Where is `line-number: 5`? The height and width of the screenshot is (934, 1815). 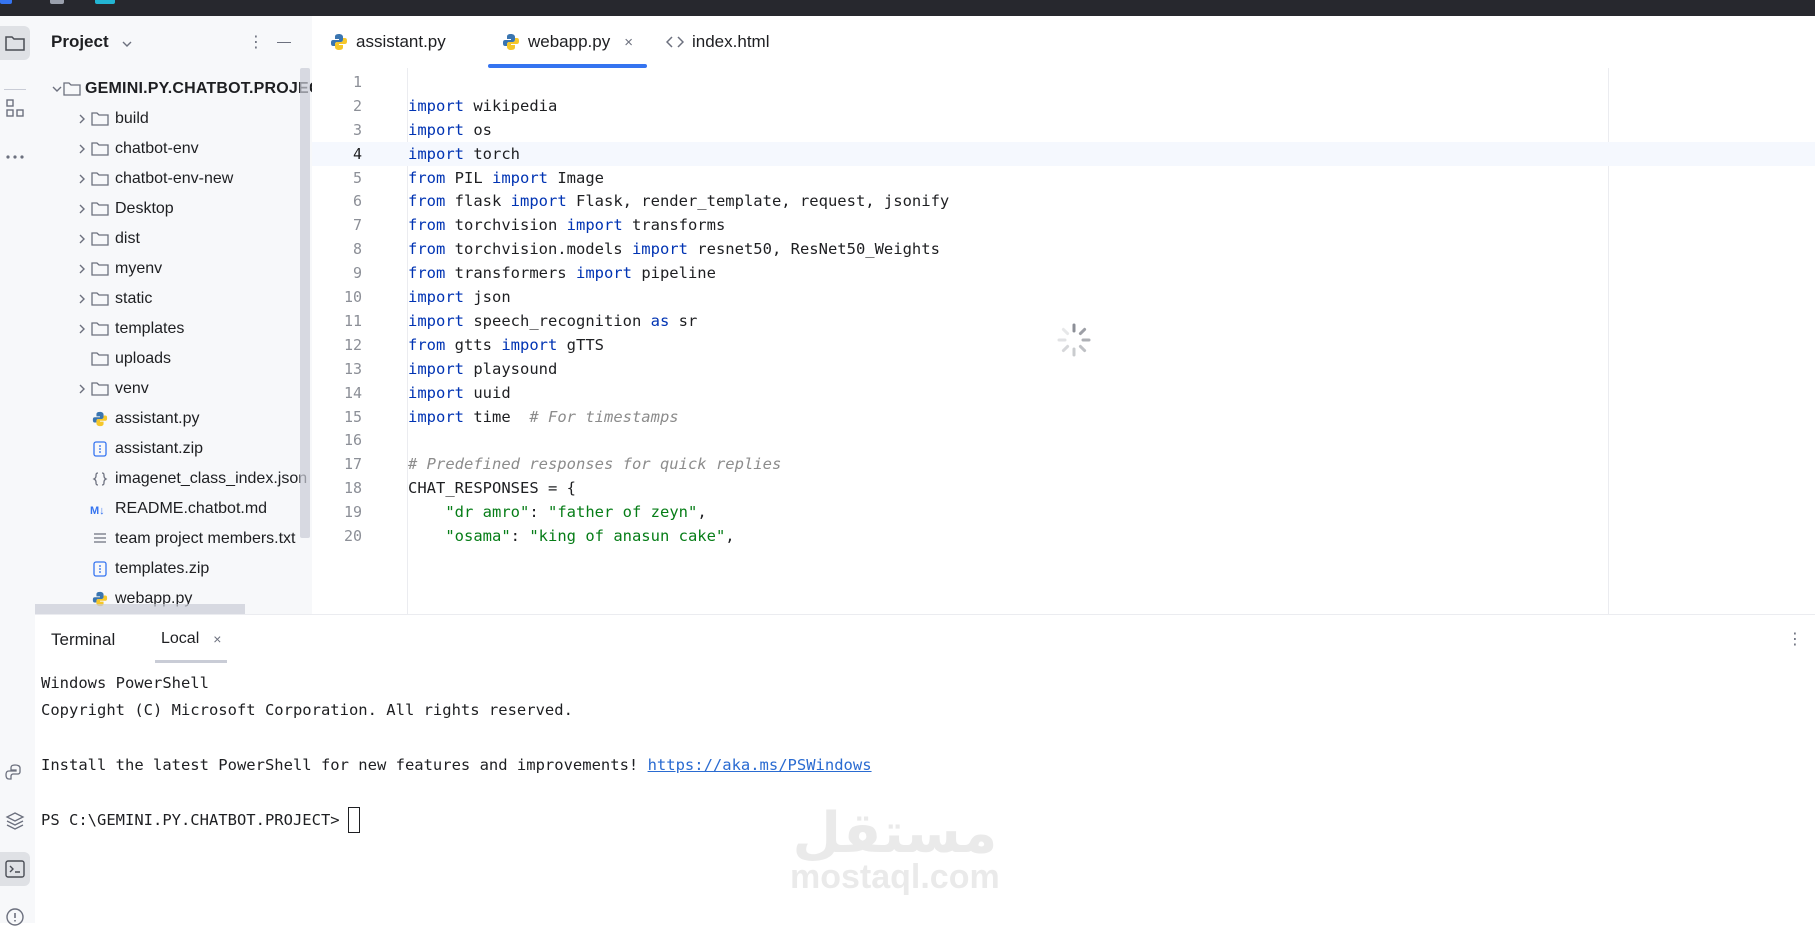
line-number: 5 is located at coordinates (357, 177).